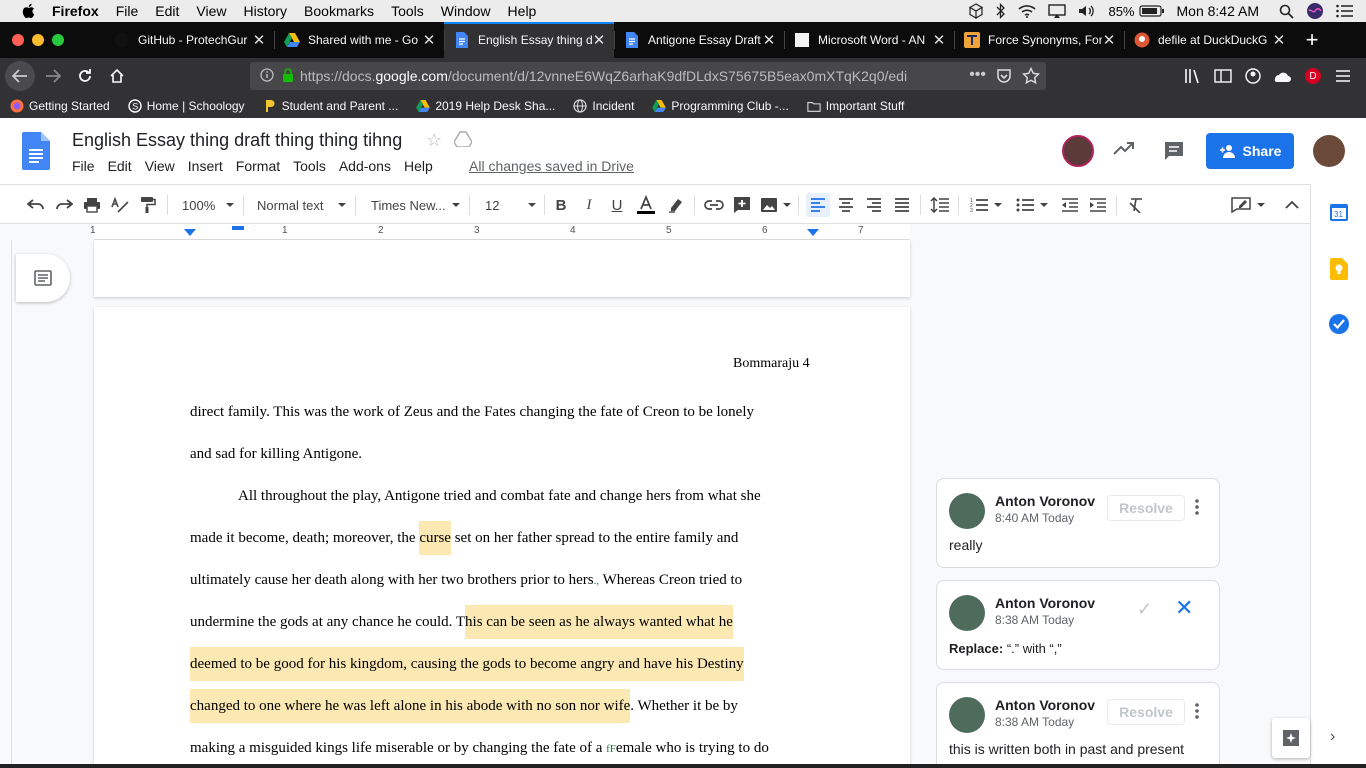 The height and width of the screenshot is (768, 1366). I want to click on page-actions-icon: •••, so click(977, 75).